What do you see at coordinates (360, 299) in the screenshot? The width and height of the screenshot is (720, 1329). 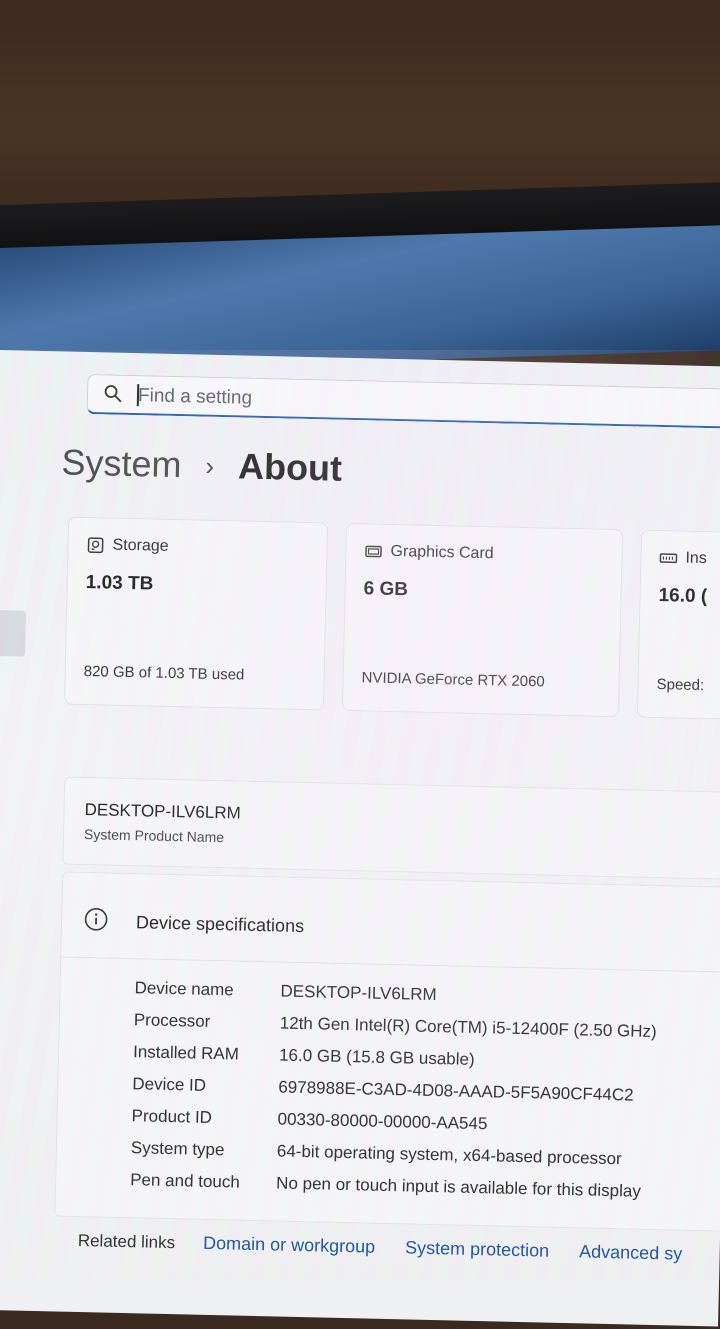 I see `desktop-wallpaper` at bounding box center [360, 299].